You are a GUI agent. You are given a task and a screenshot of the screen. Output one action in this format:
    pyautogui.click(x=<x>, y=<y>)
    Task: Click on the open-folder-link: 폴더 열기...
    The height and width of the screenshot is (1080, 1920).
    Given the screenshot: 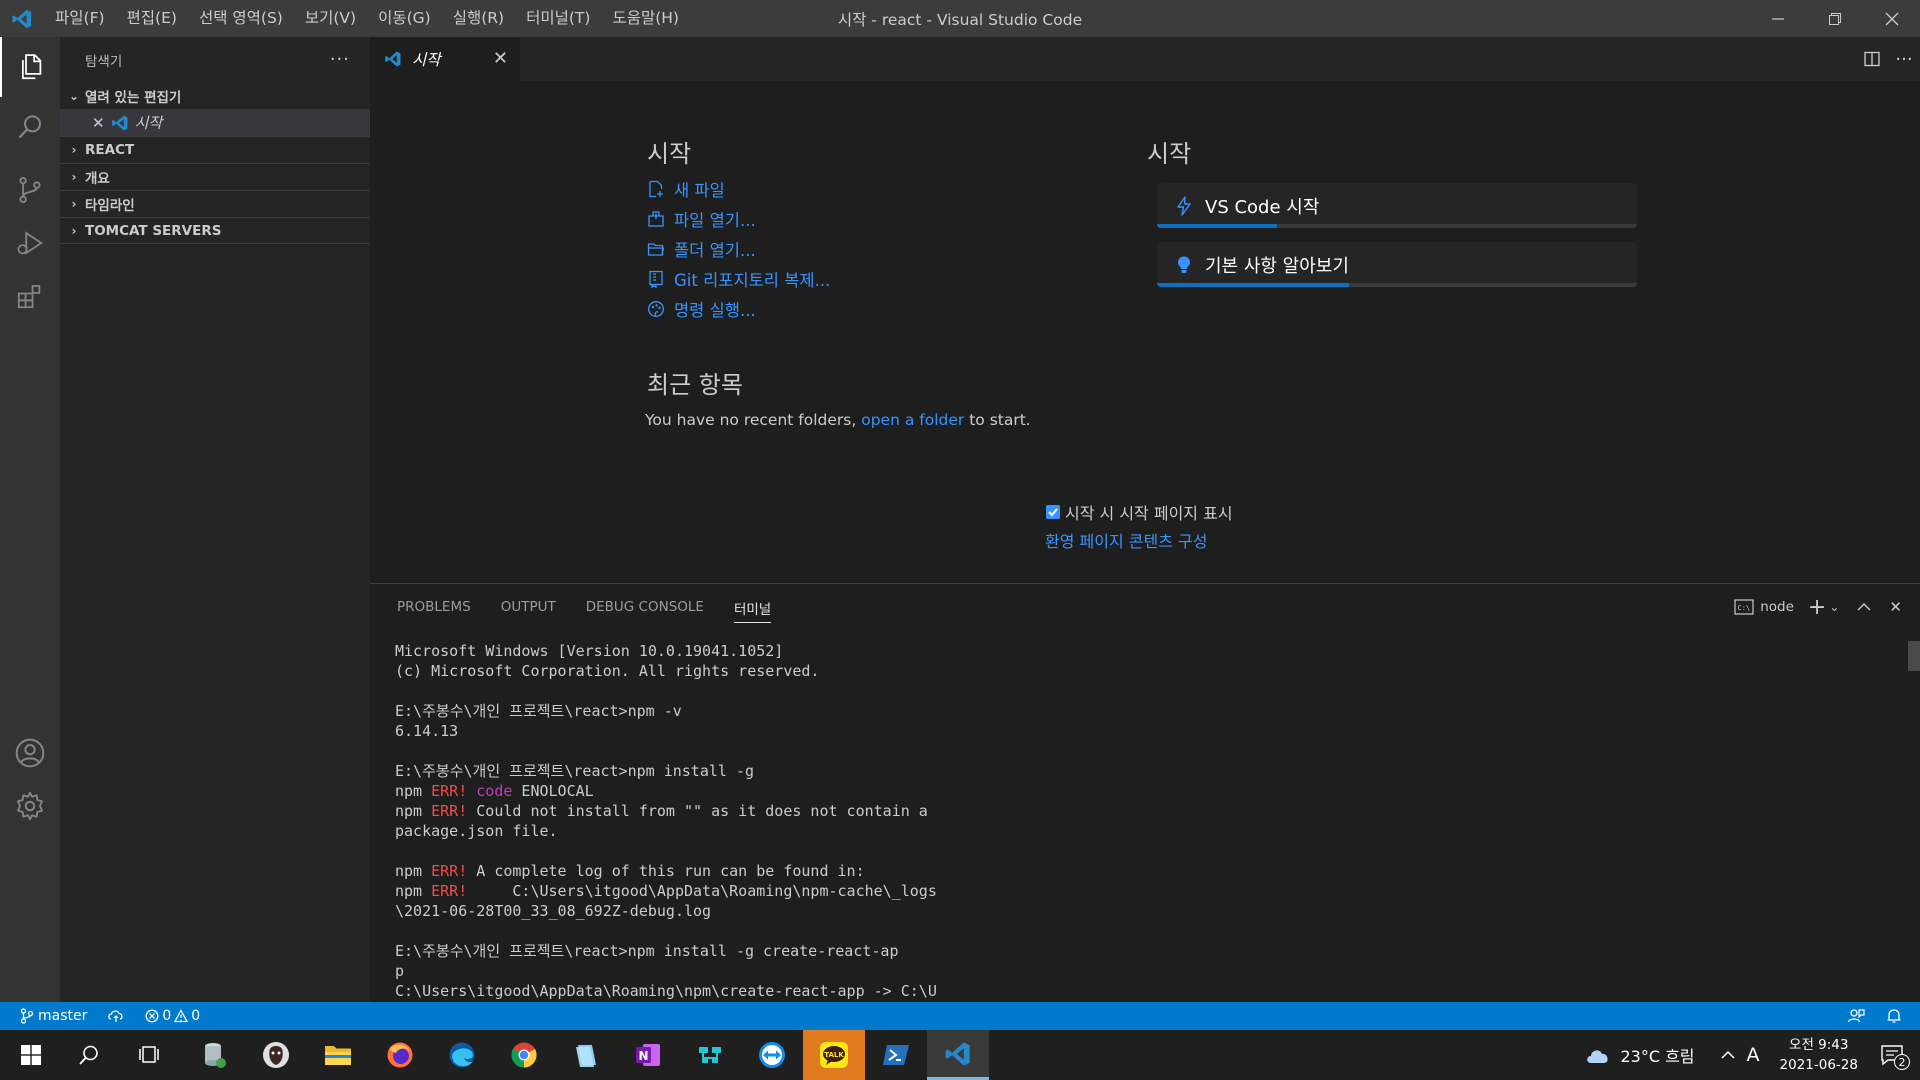 What is the action you would take?
    pyautogui.click(x=701, y=249)
    